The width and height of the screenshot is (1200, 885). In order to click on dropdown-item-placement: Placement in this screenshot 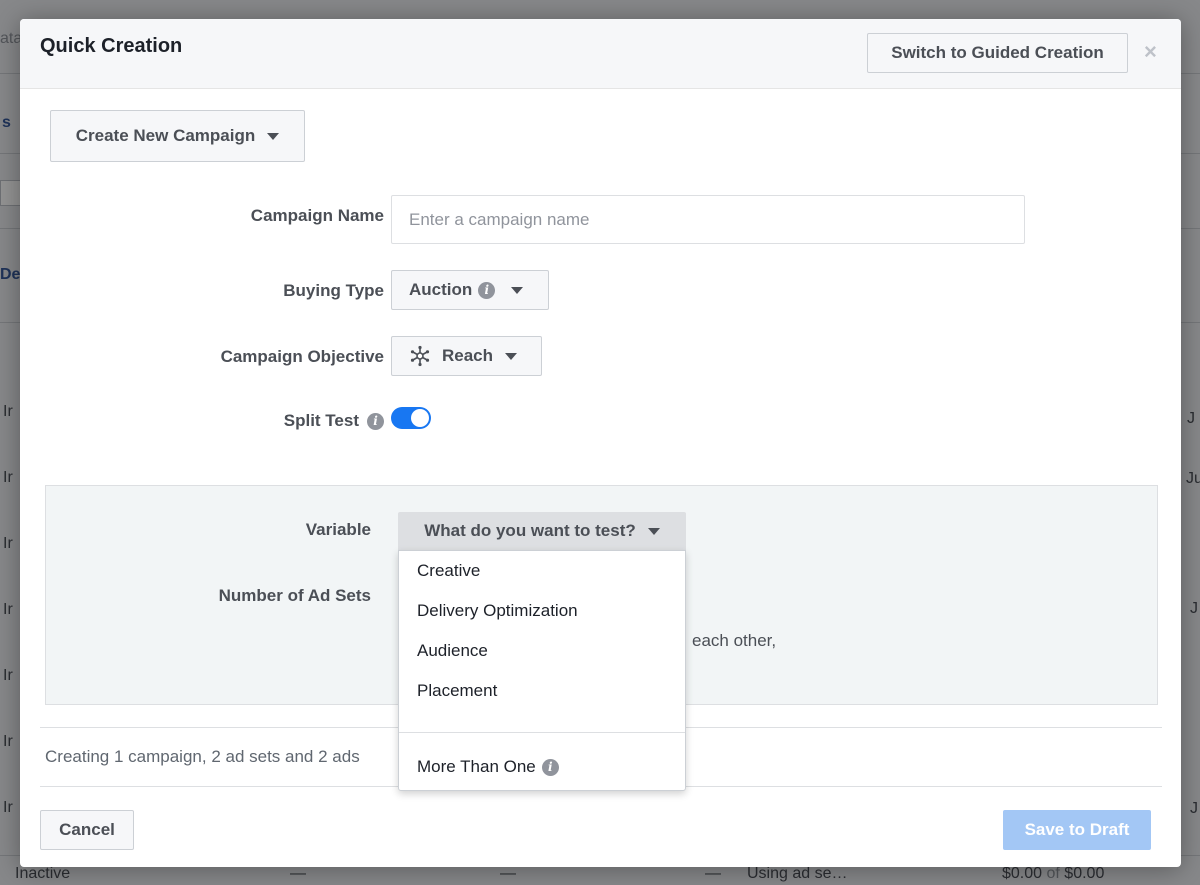, I will do `click(457, 691)`.